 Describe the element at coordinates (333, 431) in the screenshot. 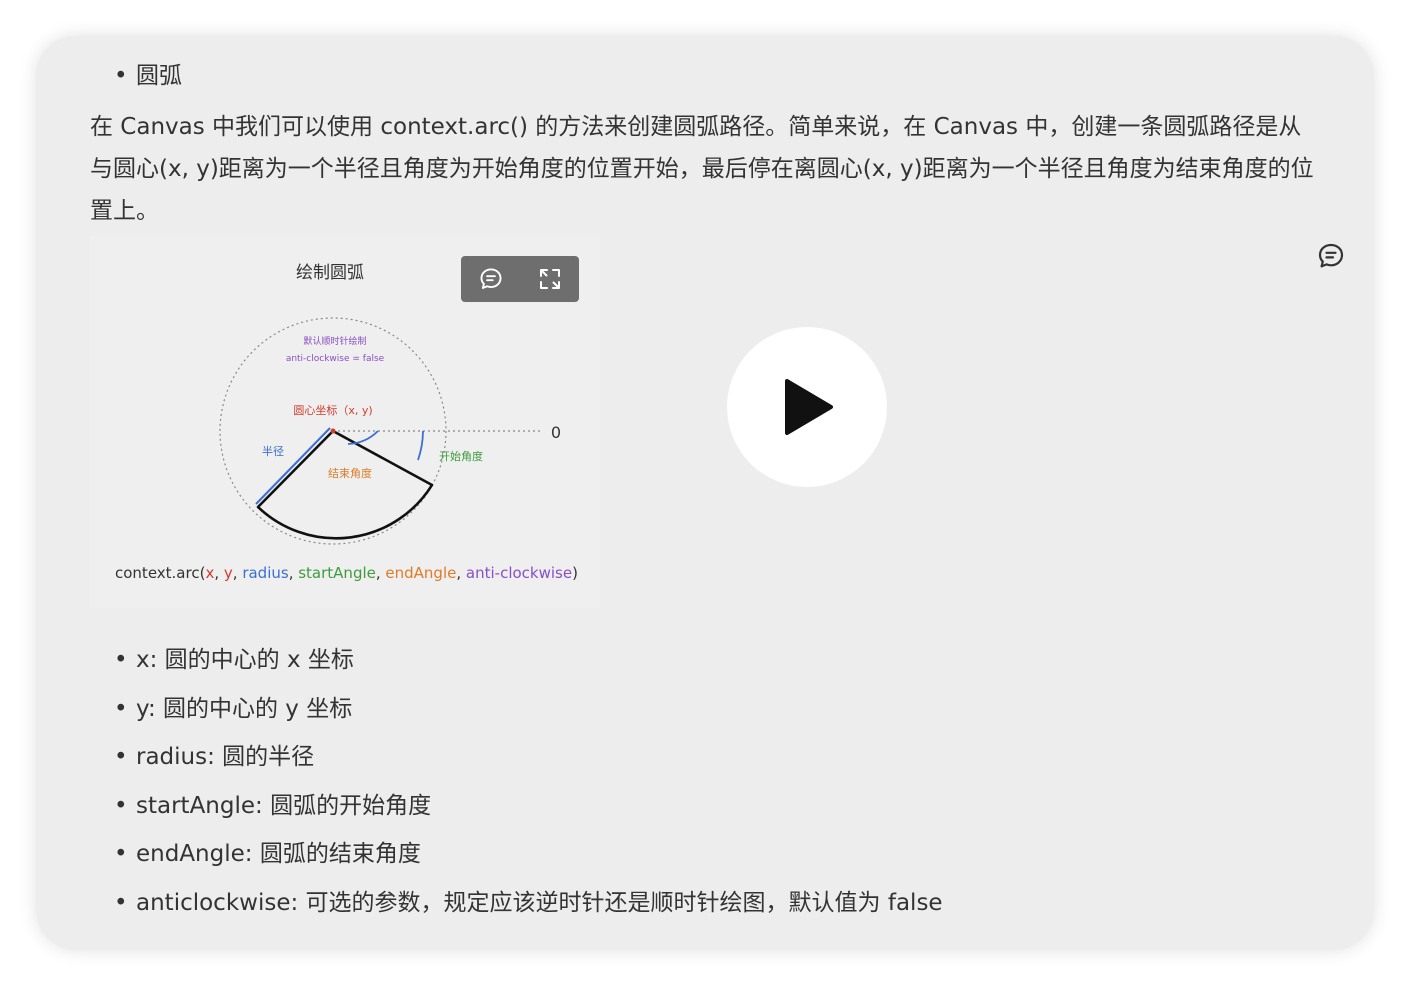

I see `center-dot` at that location.